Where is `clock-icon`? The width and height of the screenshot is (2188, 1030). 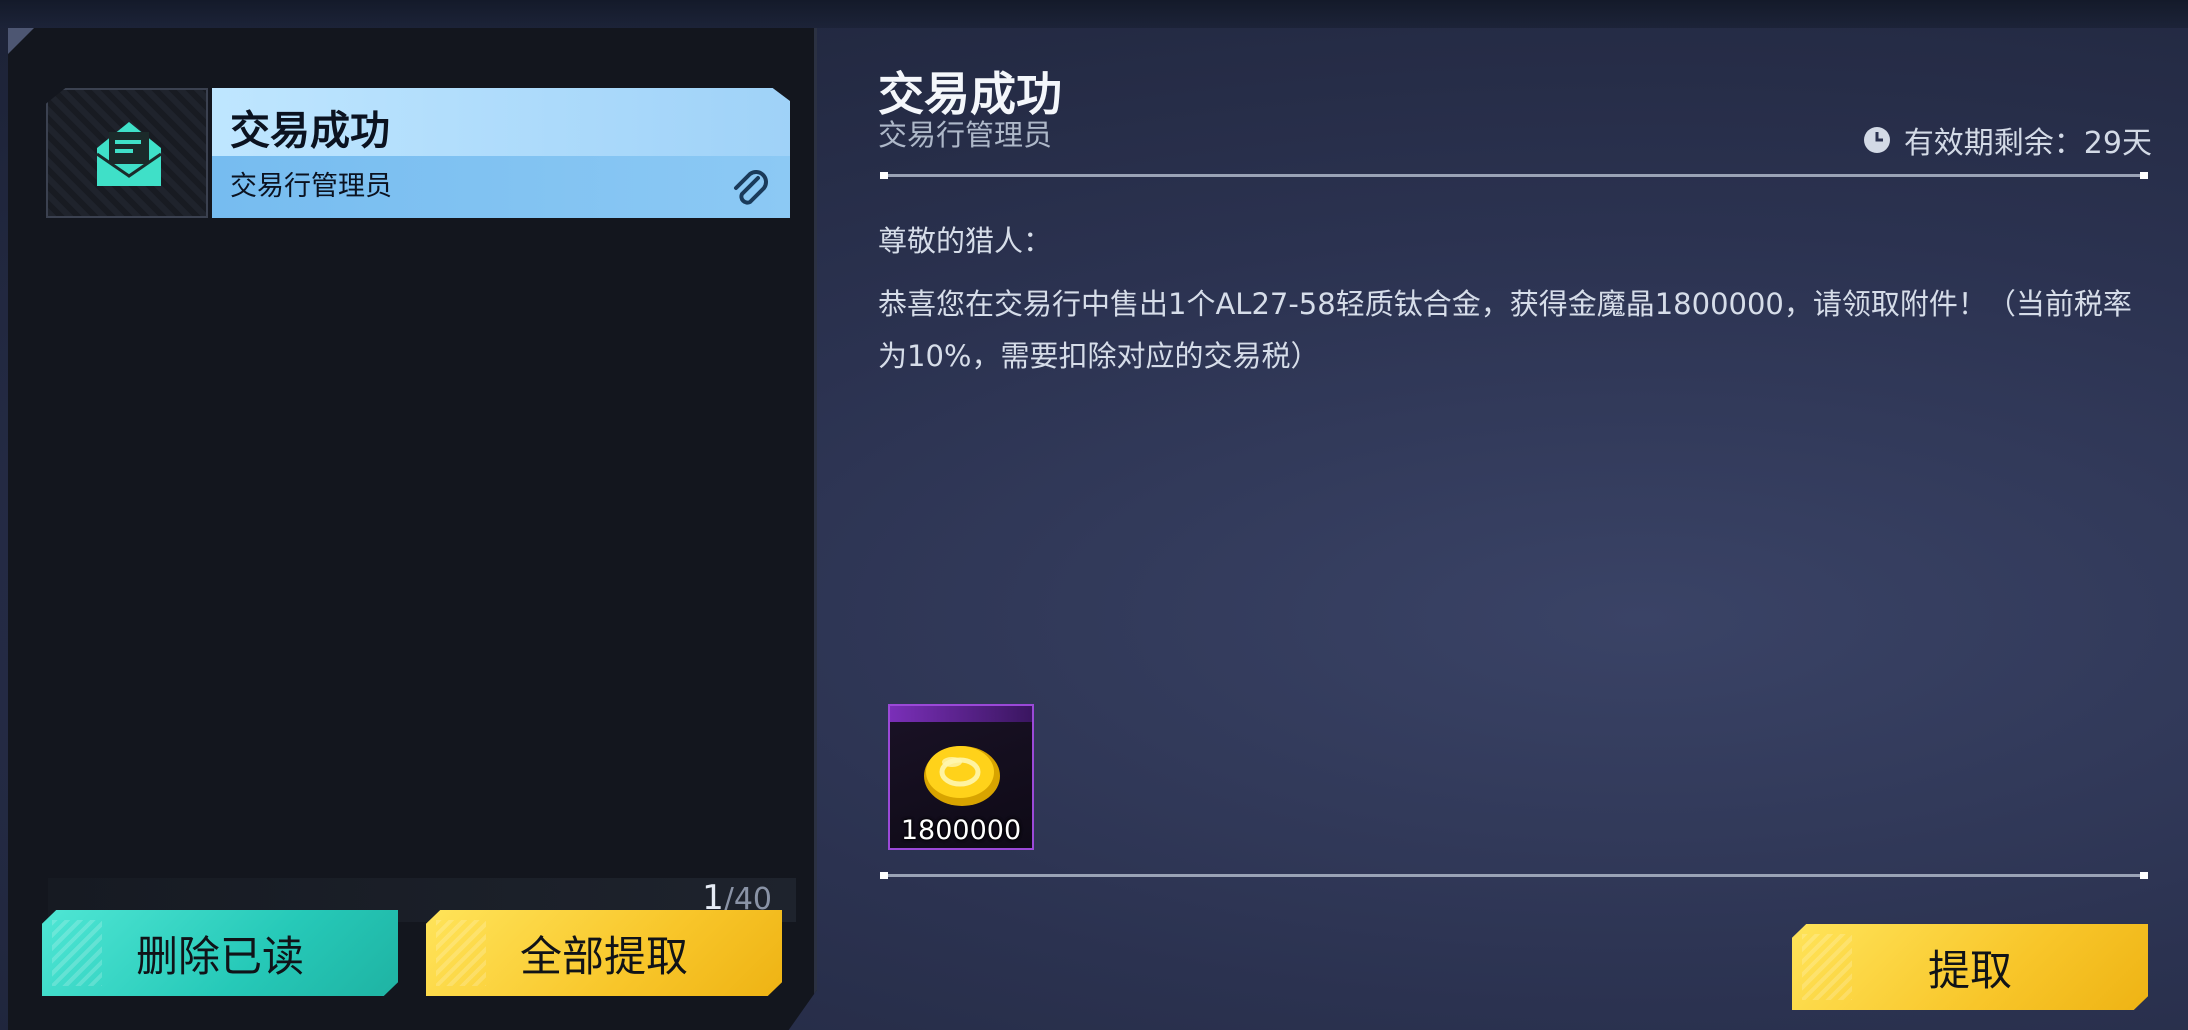 clock-icon is located at coordinates (1876, 140).